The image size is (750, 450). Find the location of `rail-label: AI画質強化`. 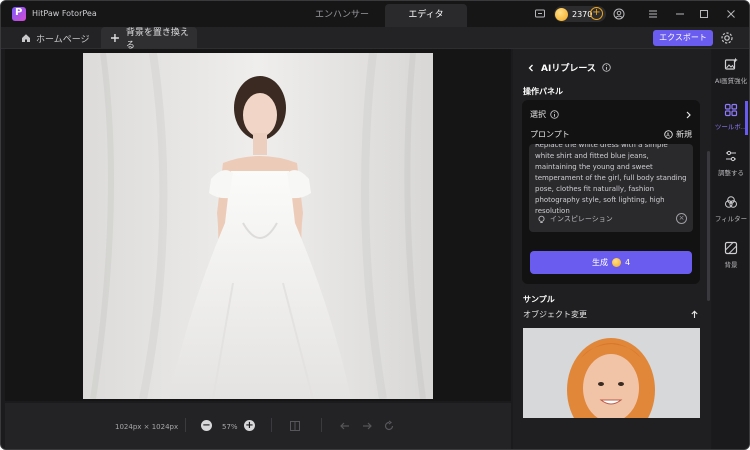

rail-label: AI画質強化 is located at coordinates (731, 81).